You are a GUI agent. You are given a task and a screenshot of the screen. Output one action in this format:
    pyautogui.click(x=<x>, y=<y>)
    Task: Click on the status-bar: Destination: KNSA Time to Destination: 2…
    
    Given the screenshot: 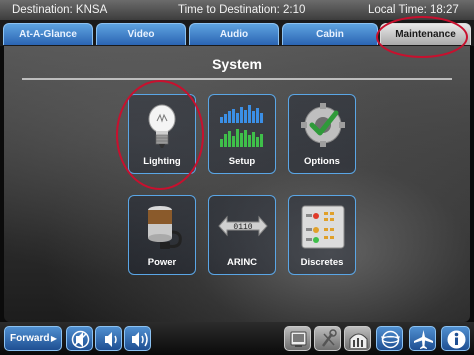 What is the action you would take?
    pyautogui.click(x=237, y=10)
    